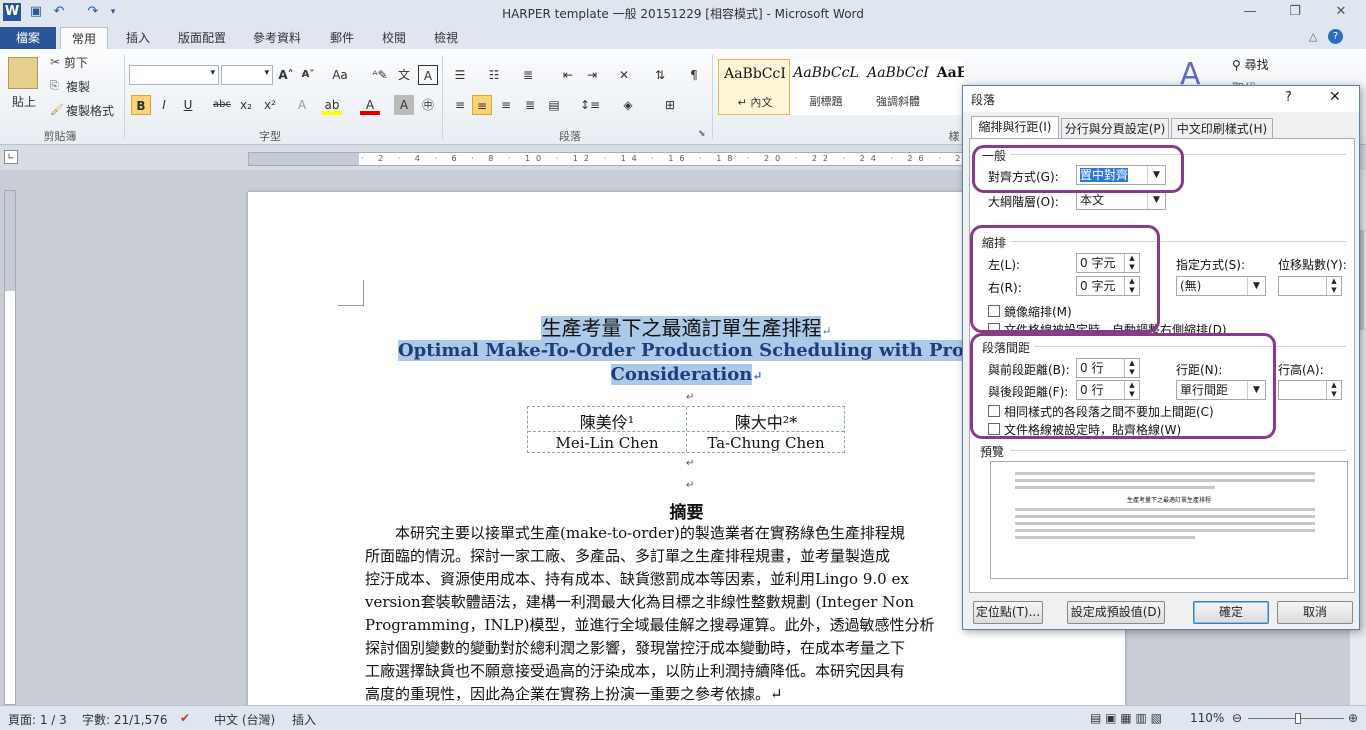  What do you see at coordinates (11, 157) in the screenshot?
I see `tab-selector-icon: ∟` at bounding box center [11, 157].